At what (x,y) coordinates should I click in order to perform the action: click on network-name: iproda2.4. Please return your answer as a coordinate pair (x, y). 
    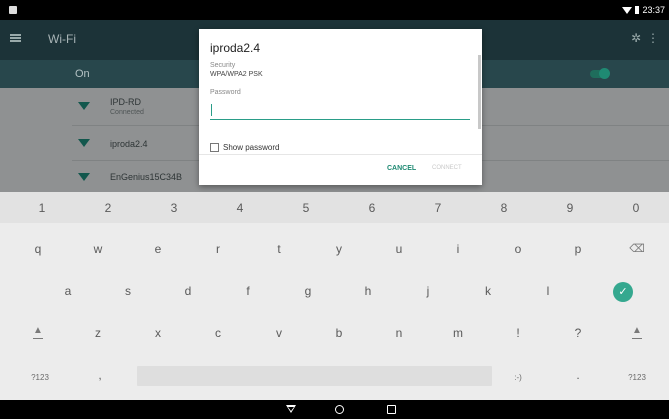
    Looking at the image, I should click on (129, 144).